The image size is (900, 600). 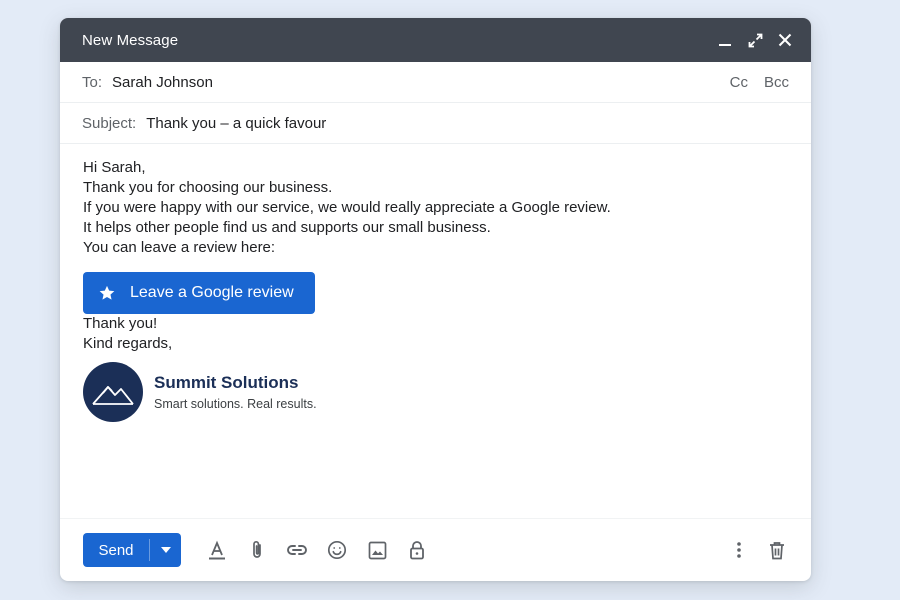 I want to click on minimize-icon, so click(x=725, y=40).